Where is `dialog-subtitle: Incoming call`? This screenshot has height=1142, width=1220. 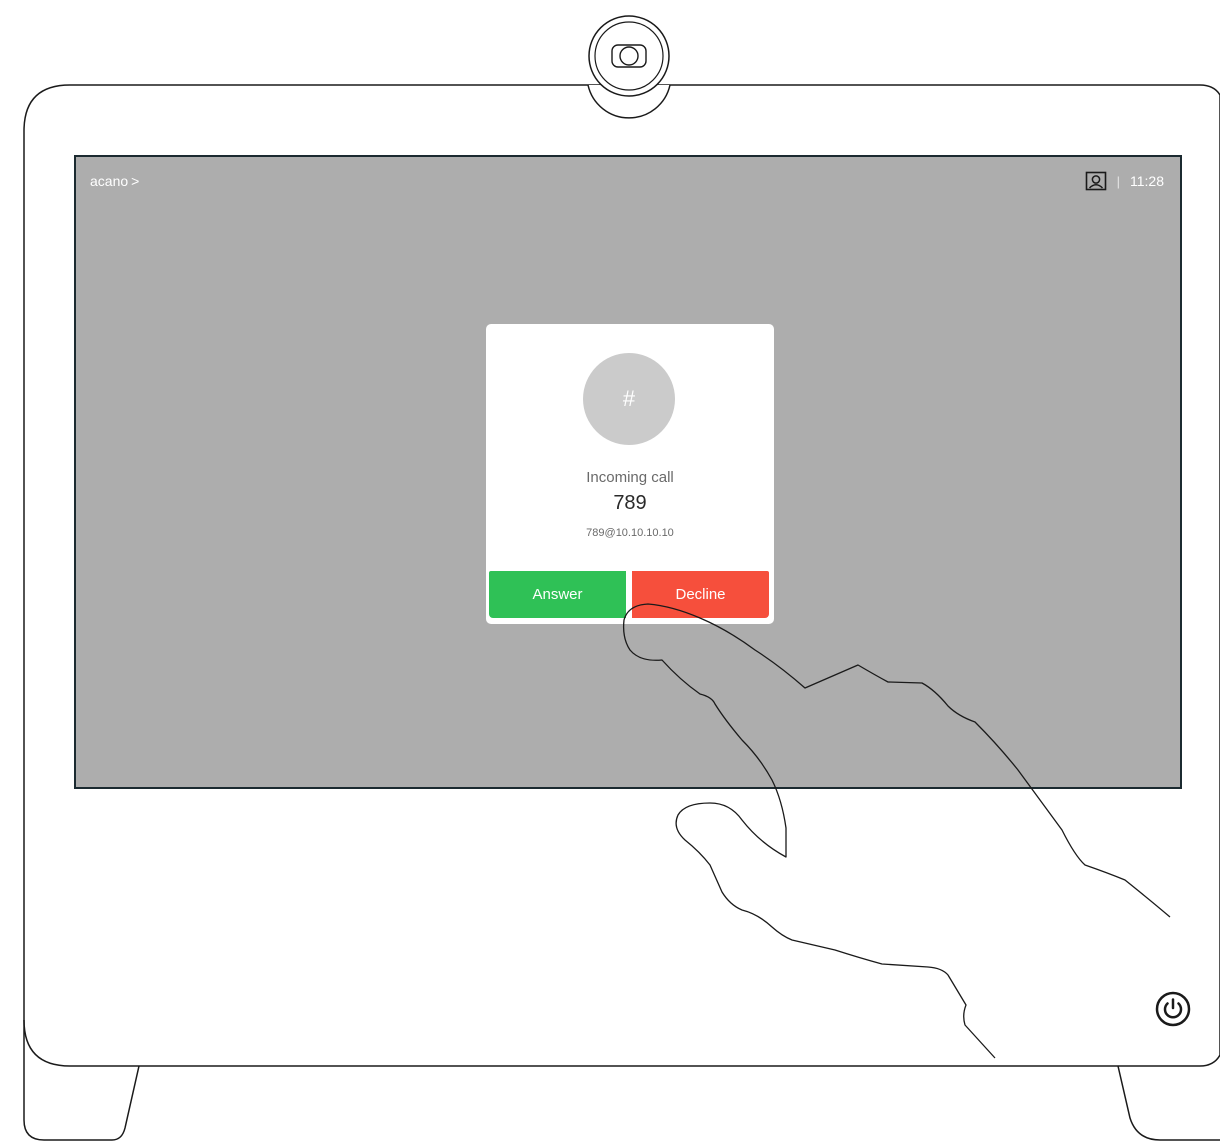 dialog-subtitle: Incoming call is located at coordinates (630, 477).